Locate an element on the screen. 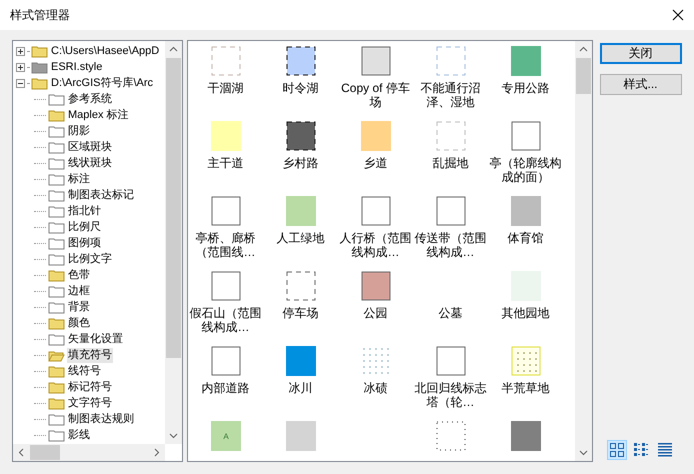 The image size is (694, 474). symbol-label: 干涸湖 is located at coordinates (225, 88).